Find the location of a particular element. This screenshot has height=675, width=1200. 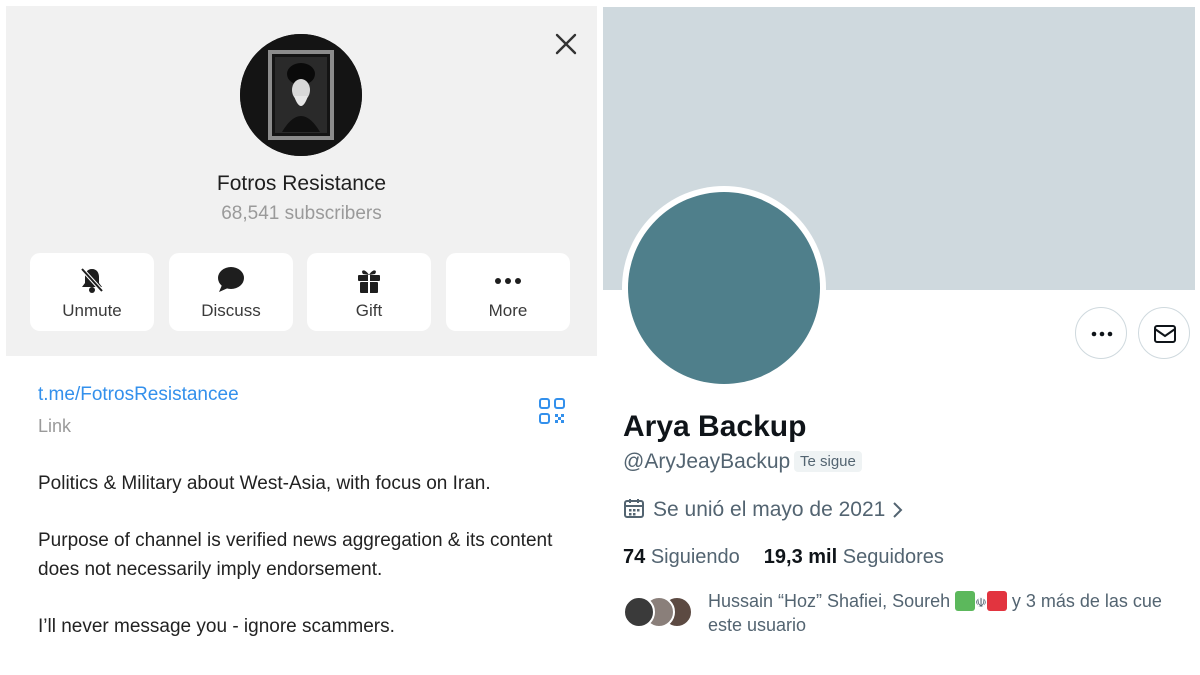

more-button: More is located at coordinates (508, 292).